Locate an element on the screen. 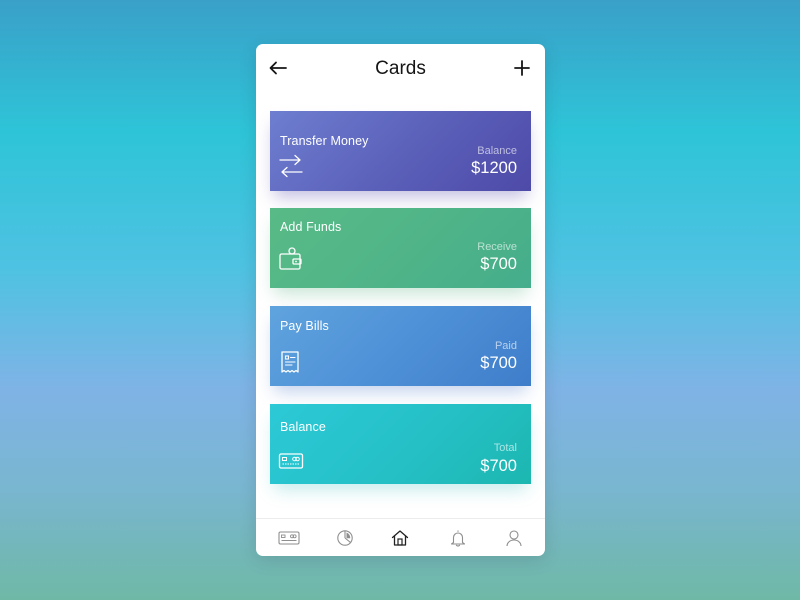  page-title: Cards is located at coordinates (400, 68).